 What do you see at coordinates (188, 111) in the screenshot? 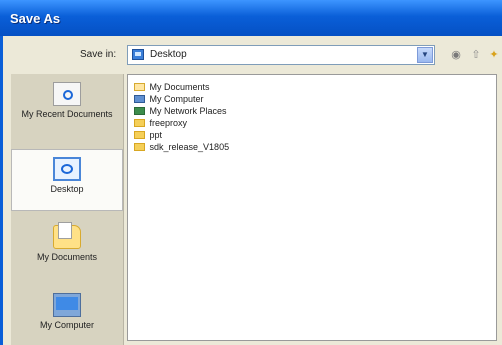
I see `file-label: My Network Places` at bounding box center [188, 111].